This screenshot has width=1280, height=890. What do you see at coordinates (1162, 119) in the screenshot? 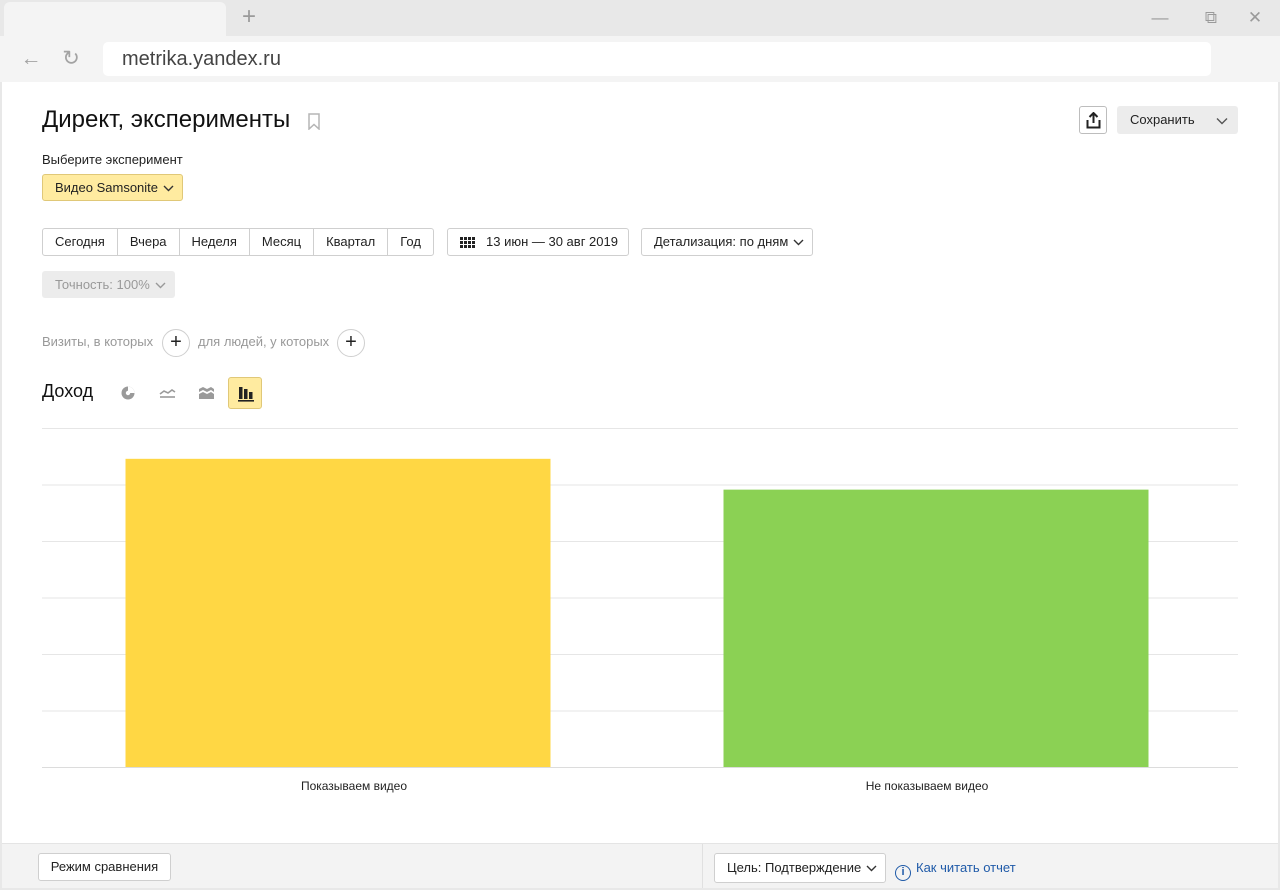
I see `save-button-label: Сохранить` at bounding box center [1162, 119].